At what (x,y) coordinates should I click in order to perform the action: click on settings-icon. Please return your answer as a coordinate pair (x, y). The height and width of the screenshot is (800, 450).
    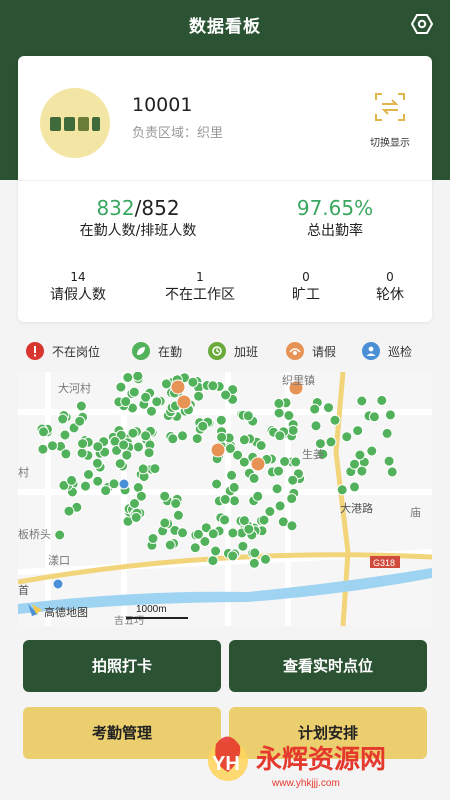
    Looking at the image, I should click on (422, 24).